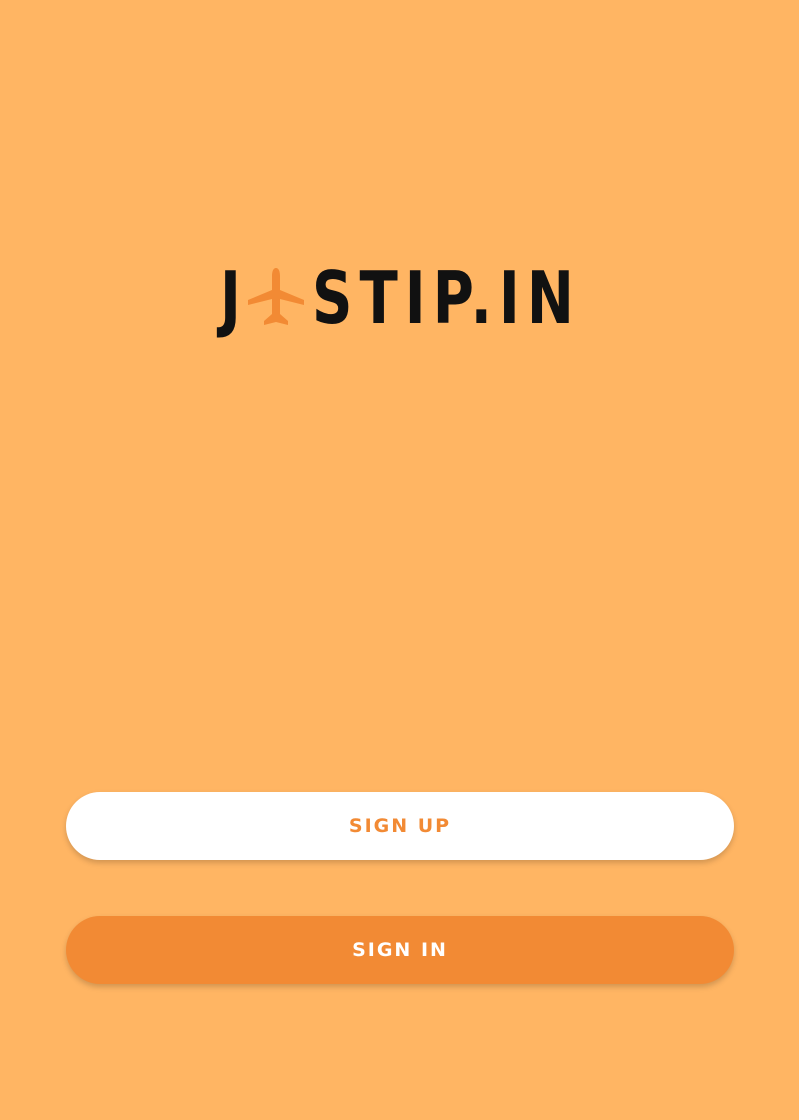 This screenshot has height=1120, width=799. What do you see at coordinates (400, 950) in the screenshot?
I see `sign-in-button: SIGN IN` at bounding box center [400, 950].